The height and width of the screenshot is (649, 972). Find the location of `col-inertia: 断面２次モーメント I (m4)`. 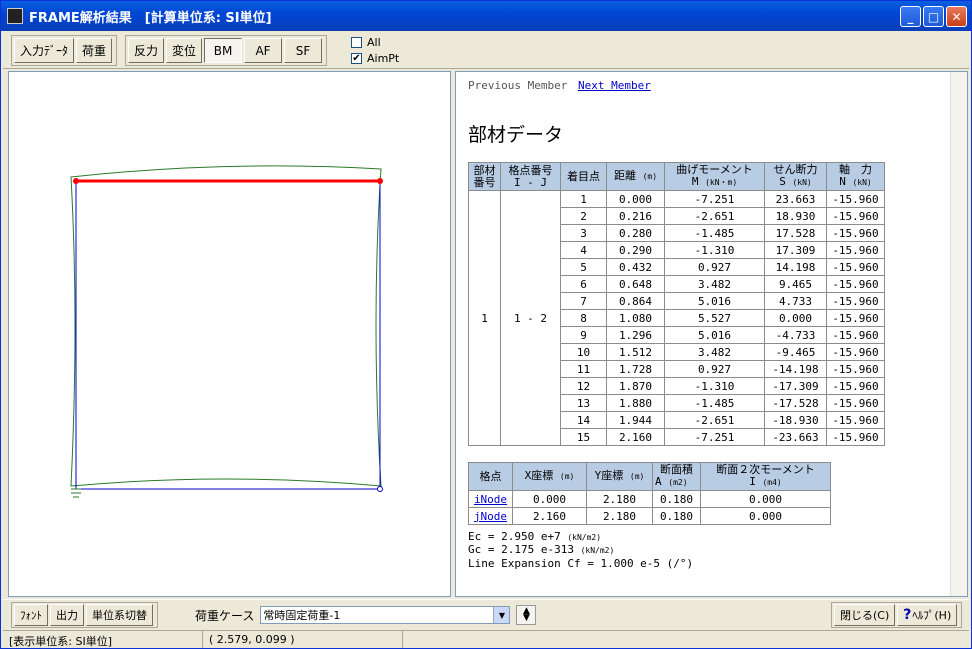

col-inertia: 断面２次モーメント I (m4) is located at coordinates (765, 476).